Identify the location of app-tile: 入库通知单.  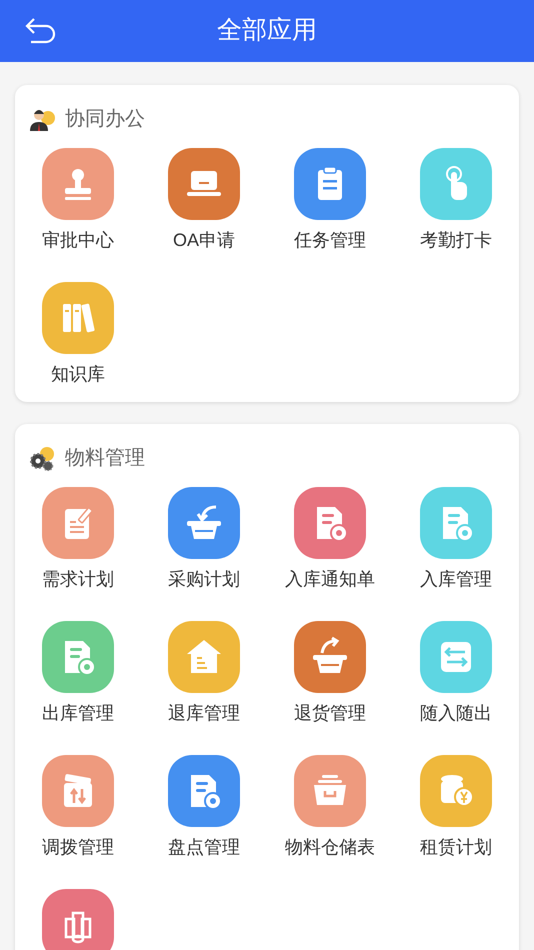
(330, 538).